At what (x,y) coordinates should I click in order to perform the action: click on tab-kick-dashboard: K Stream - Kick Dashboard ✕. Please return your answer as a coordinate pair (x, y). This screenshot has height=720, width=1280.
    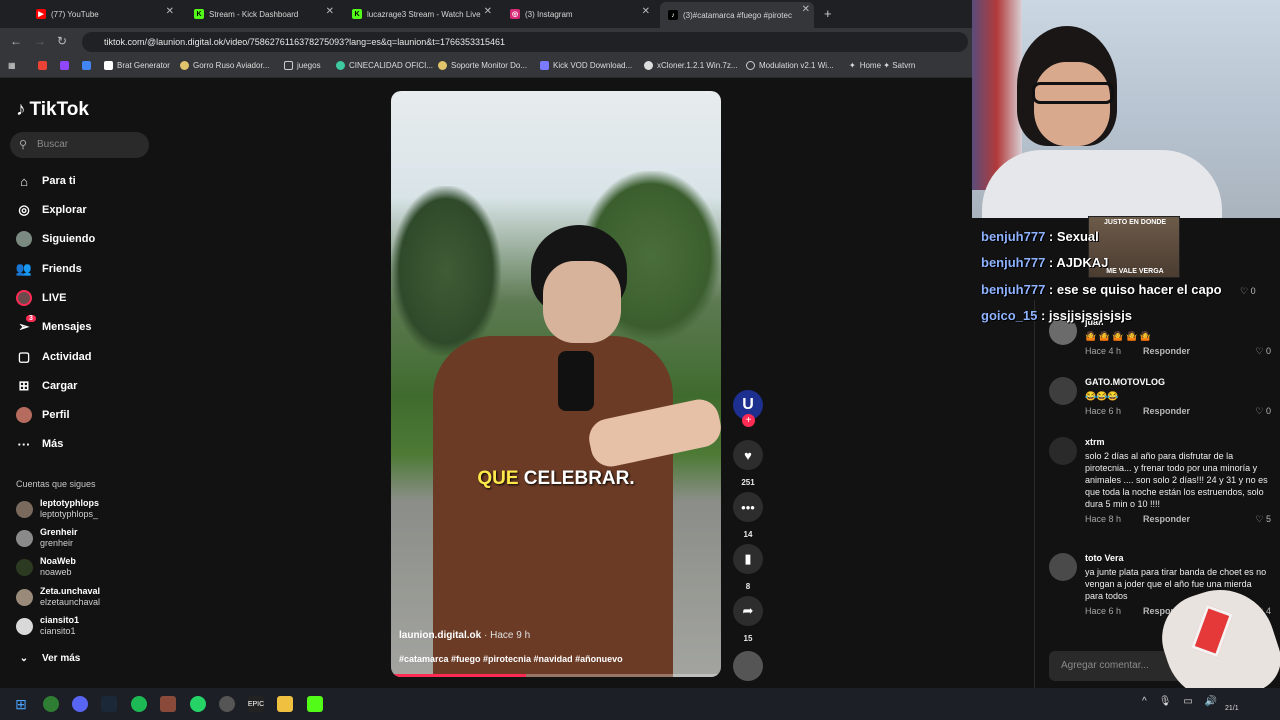
    Looking at the image, I should click on (262, 14).